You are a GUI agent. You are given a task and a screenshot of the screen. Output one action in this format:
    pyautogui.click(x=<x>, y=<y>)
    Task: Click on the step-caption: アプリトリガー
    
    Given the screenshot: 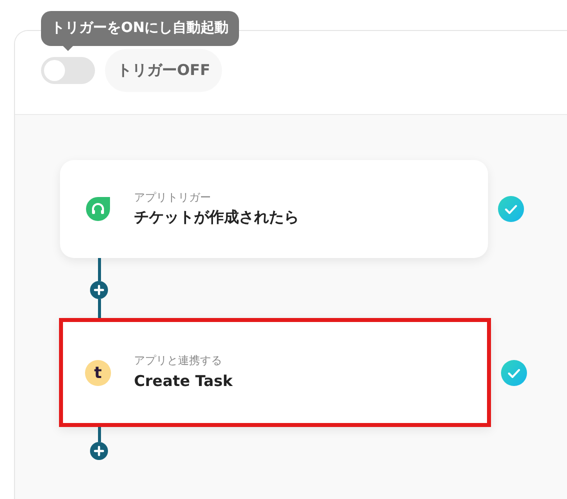 What is the action you would take?
    pyautogui.click(x=173, y=198)
    